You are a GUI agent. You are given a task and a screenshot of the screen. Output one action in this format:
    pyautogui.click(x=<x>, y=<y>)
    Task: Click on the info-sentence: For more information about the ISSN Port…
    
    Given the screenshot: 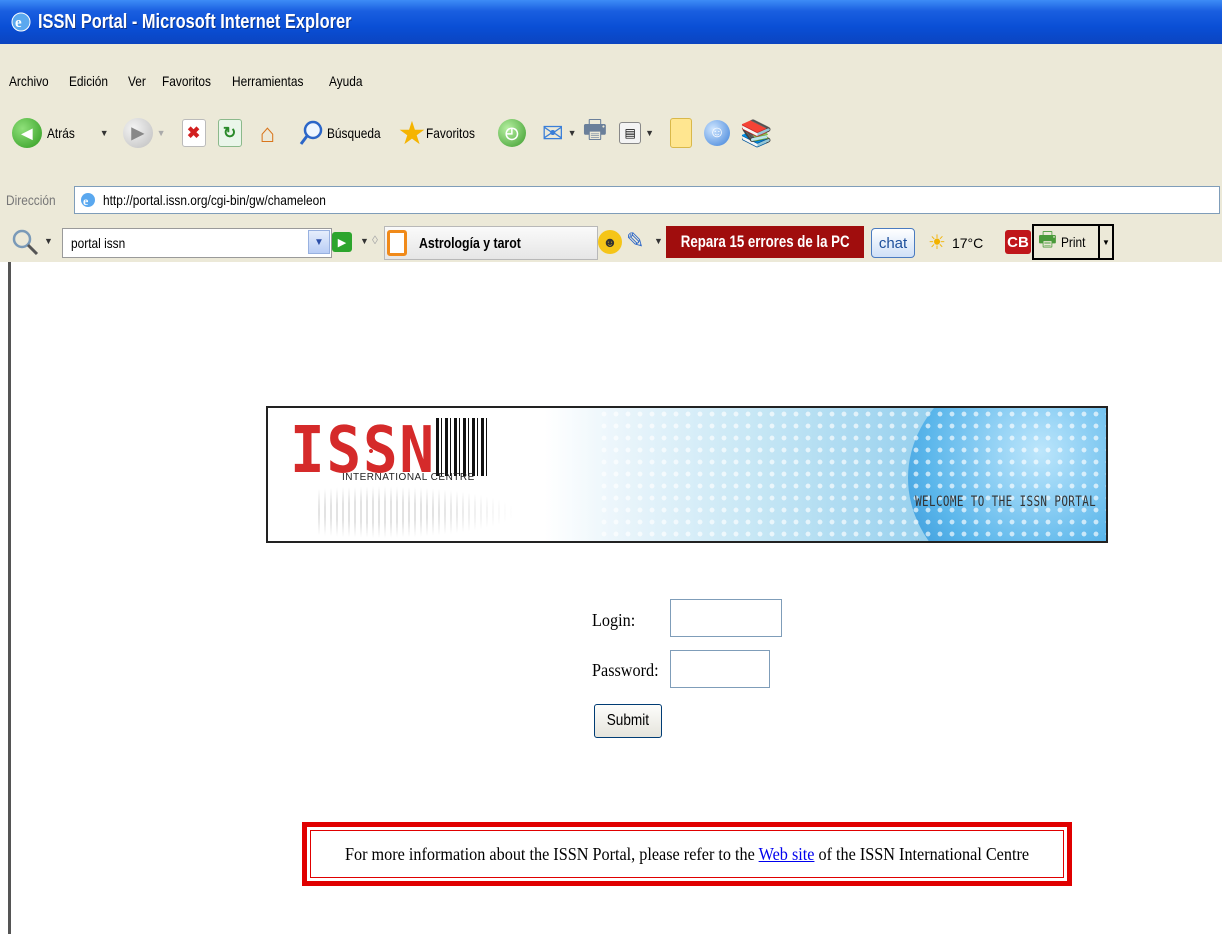 What is the action you would take?
    pyautogui.click(x=687, y=854)
    